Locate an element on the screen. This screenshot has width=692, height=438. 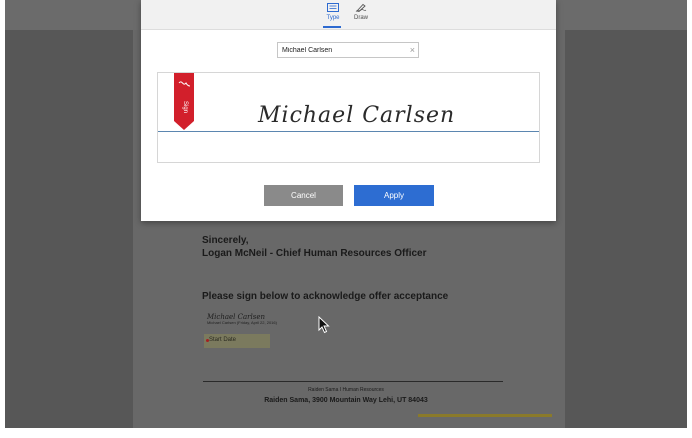
tab-type: Type is located at coordinates (333, 12).